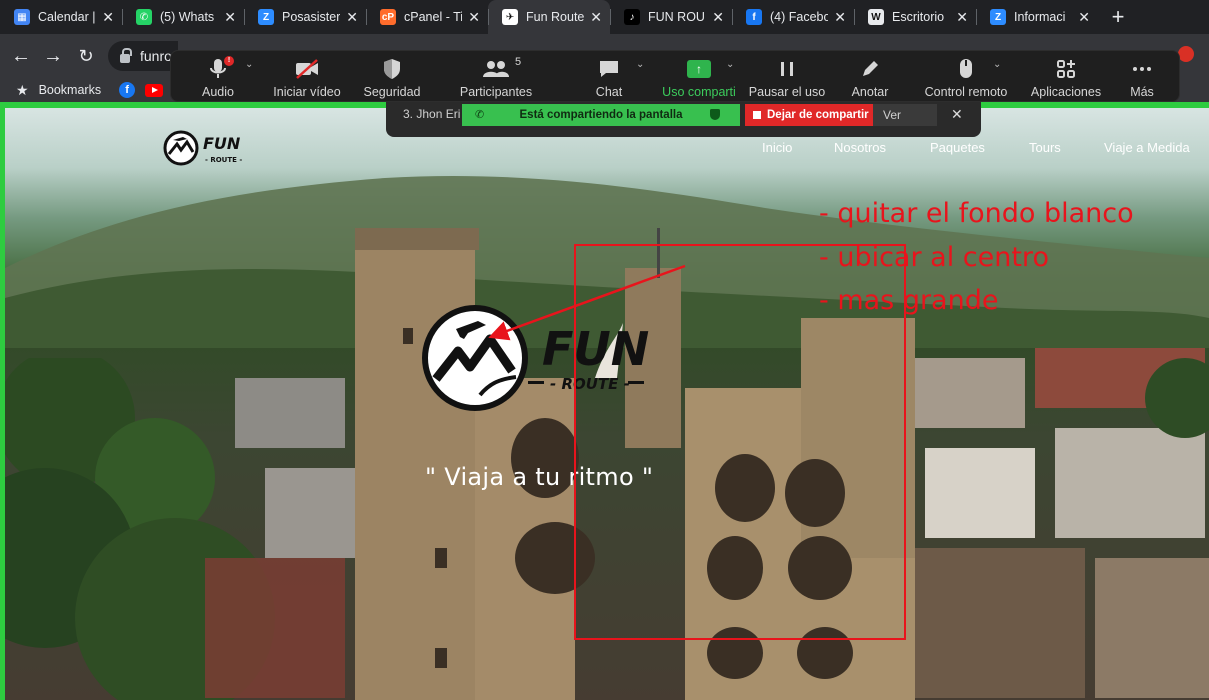  What do you see at coordinates (1047, 523) in the screenshot?
I see `town-buildings` at bounding box center [1047, 523].